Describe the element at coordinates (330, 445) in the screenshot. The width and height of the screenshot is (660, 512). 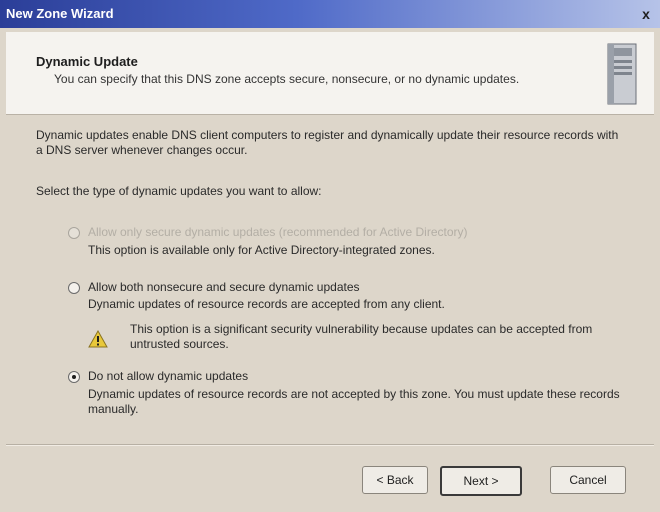
I see `footer-divider` at that location.